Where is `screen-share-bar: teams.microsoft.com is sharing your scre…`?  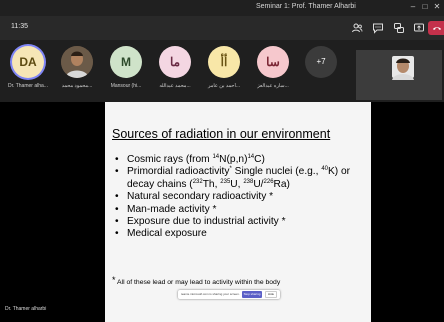
screen-share-bar: teams.microsoft.com is sharing your scre… is located at coordinates (229, 294).